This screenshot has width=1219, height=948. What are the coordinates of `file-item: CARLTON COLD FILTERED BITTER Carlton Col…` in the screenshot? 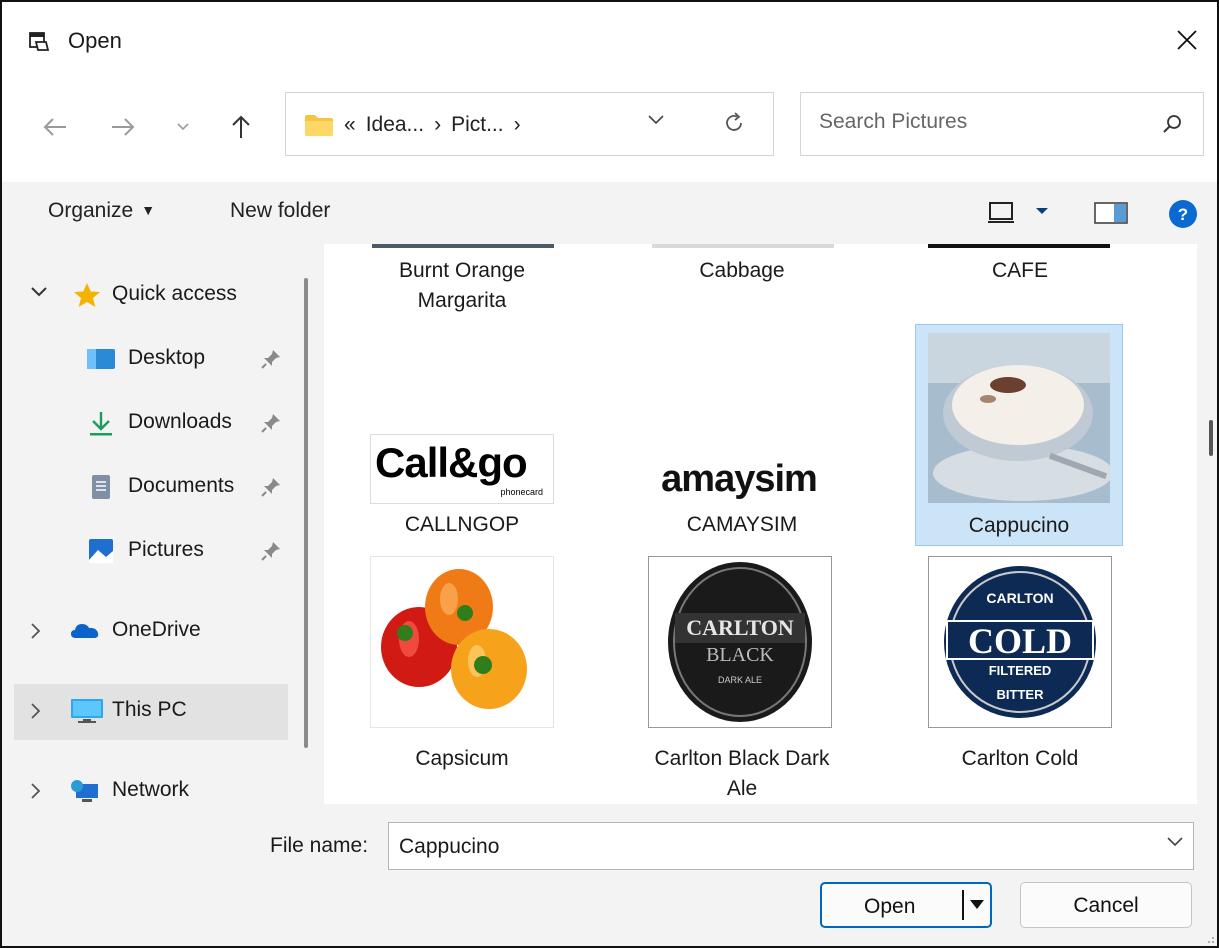 It's located at (1020, 674).